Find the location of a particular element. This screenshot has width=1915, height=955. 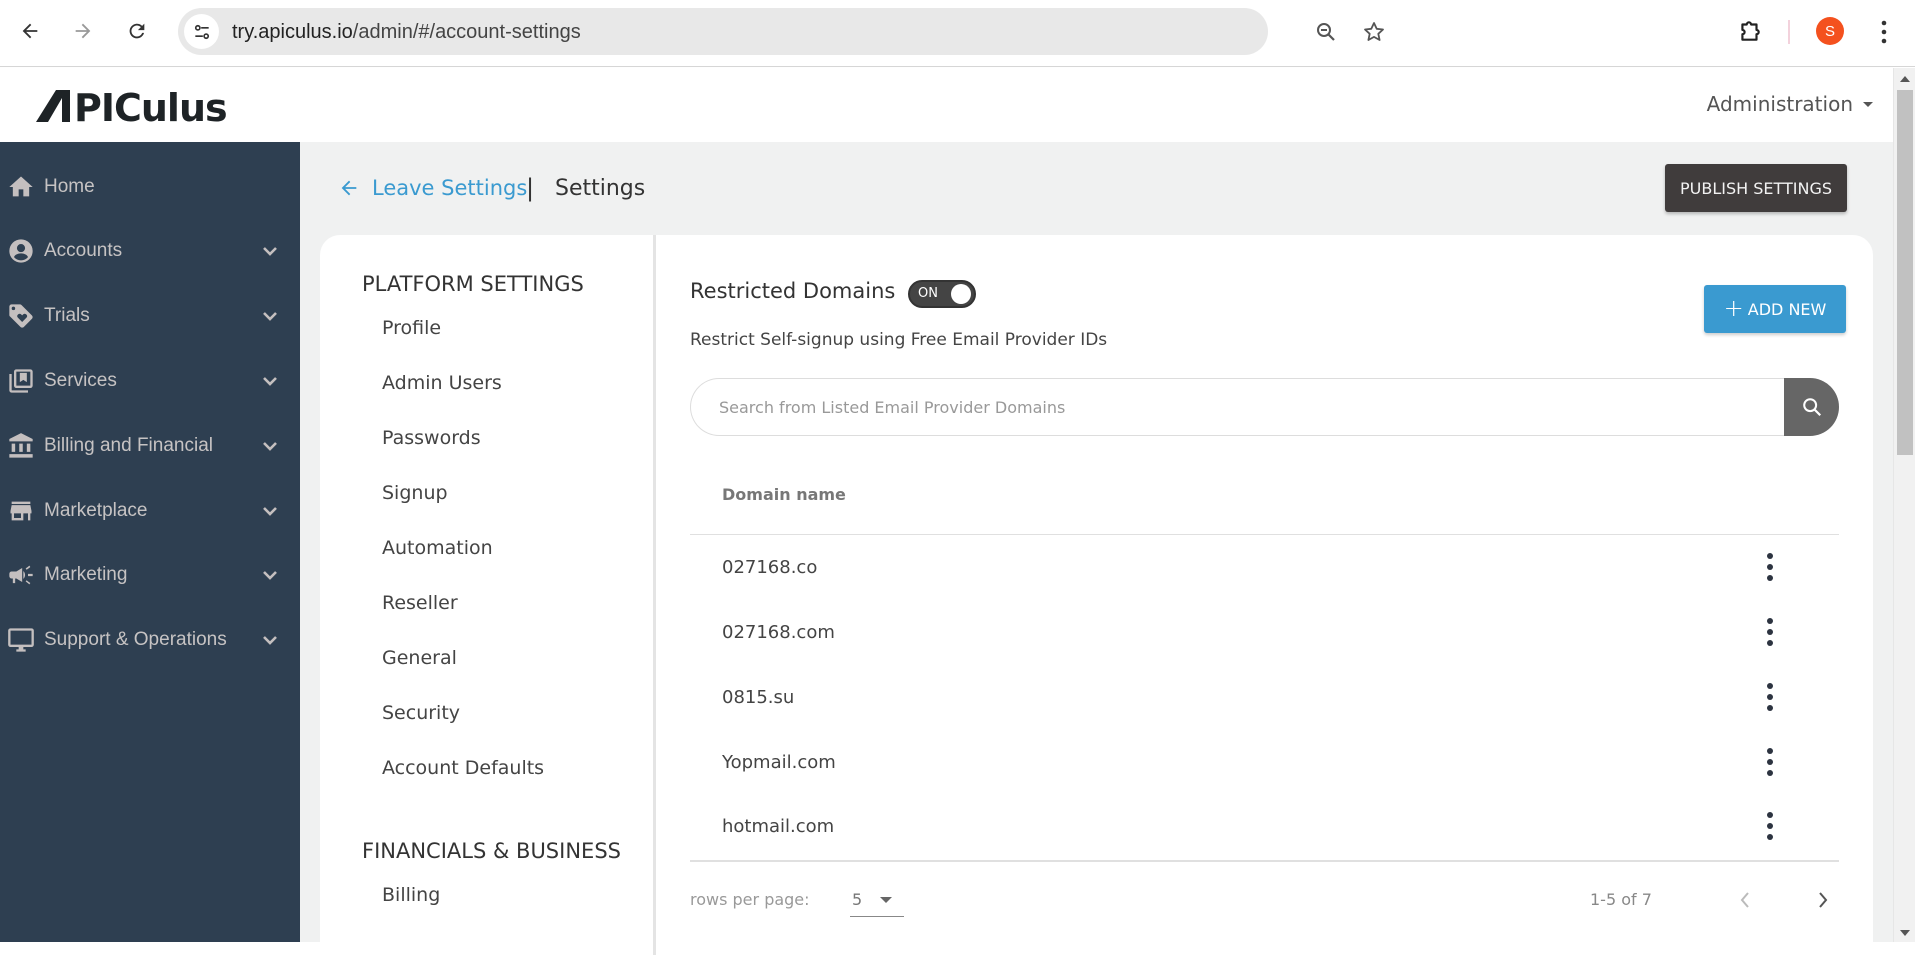

publish-settings-button: PUBLISH SETTINGS is located at coordinates (1756, 188).